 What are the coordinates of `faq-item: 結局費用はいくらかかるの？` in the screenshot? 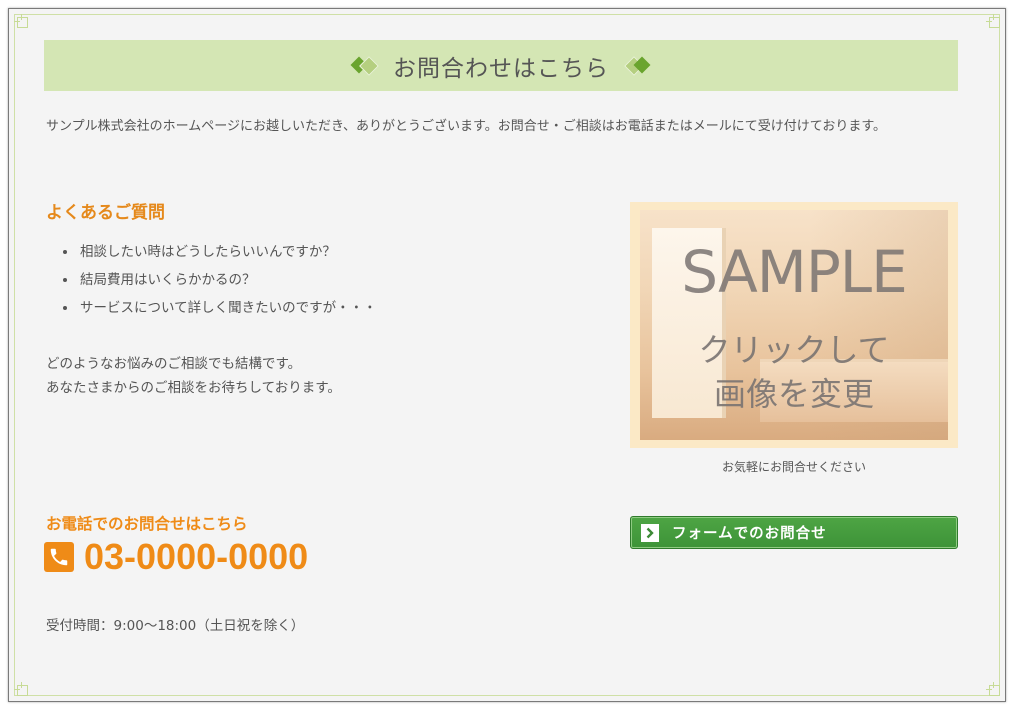 It's located at (227, 280).